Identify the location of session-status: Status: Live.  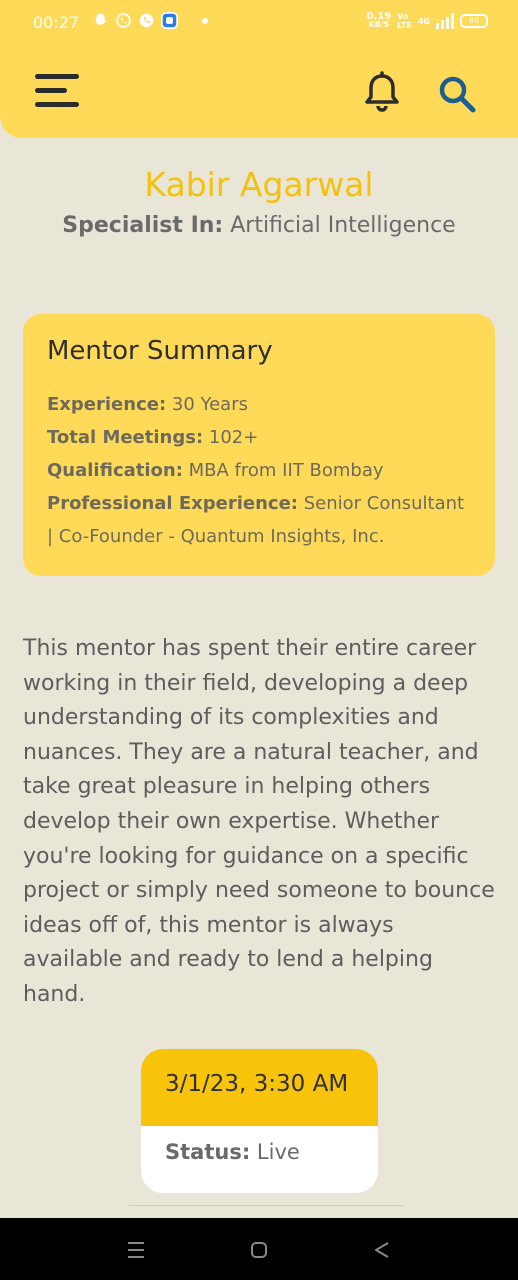
(259, 1145).